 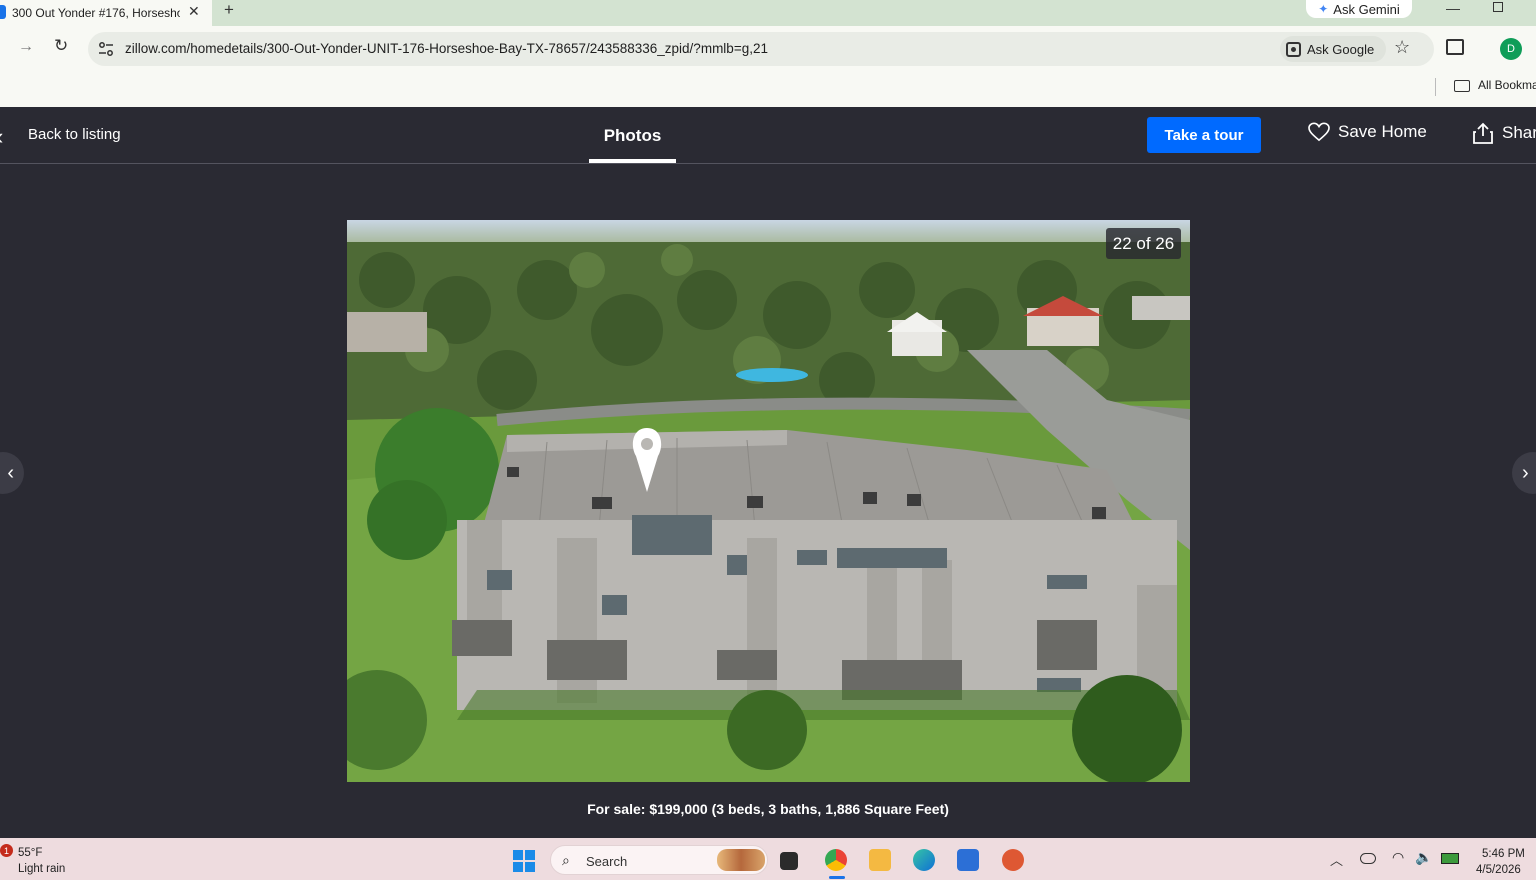 What do you see at coordinates (1423, 857) in the screenshot?
I see `volume-icon: 🔈` at bounding box center [1423, 857].